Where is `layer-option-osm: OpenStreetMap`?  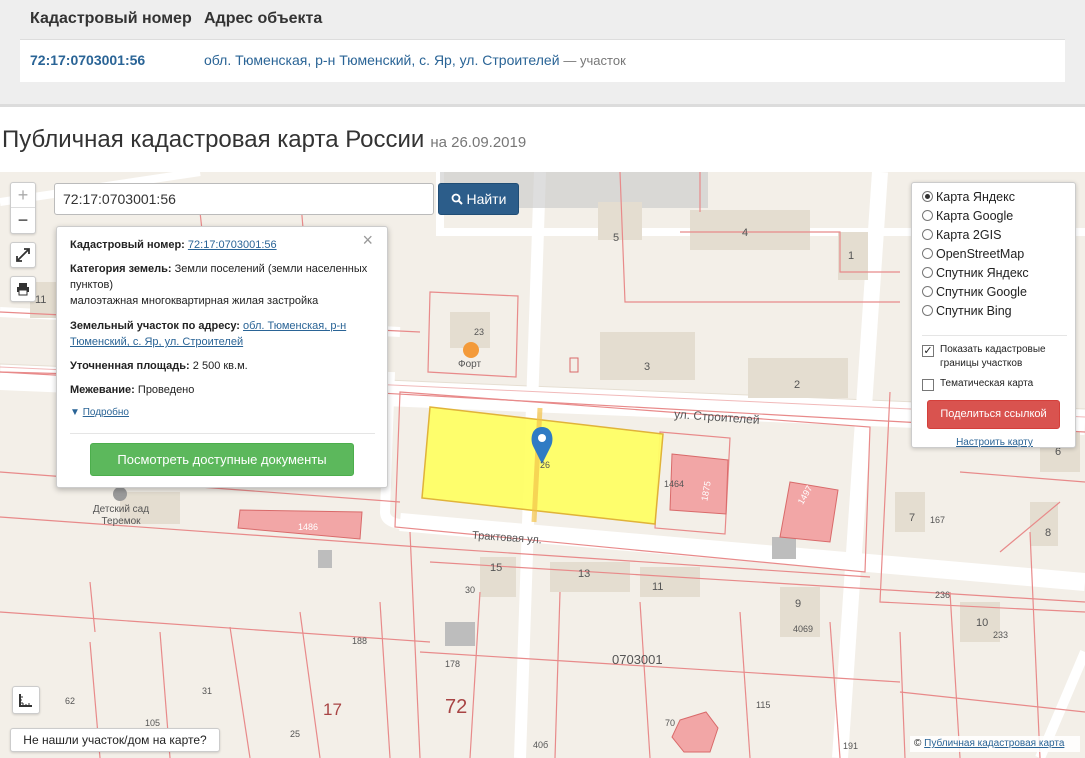 layer-option-osm: OpenStreetMap is located at coordinates (973, 254).